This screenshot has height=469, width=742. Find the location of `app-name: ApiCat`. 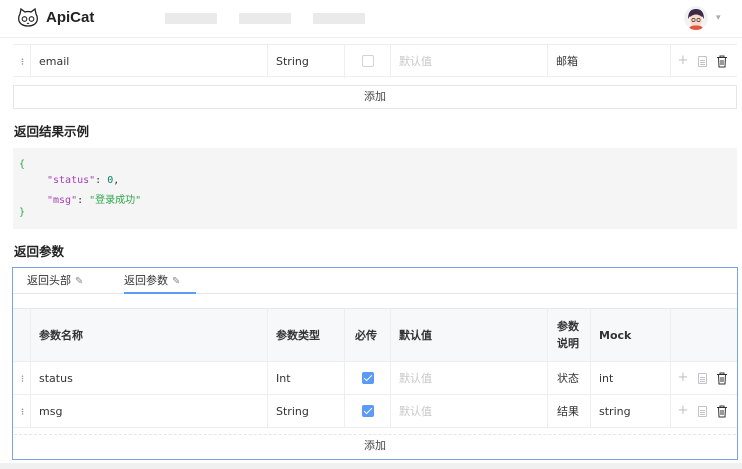

app-name: ApiCat is located at coordinates (70, 17).